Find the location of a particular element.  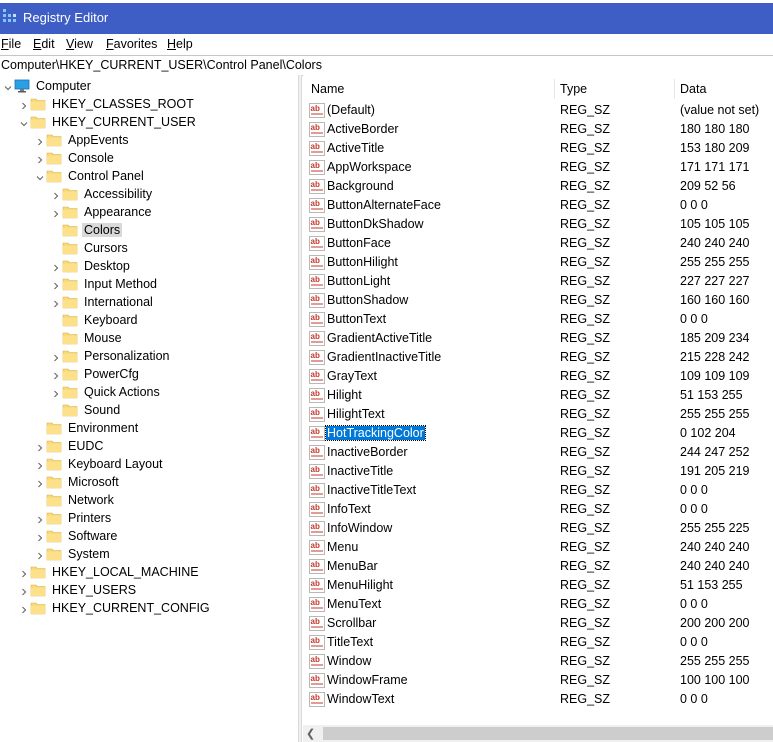

tree-node-console: Console is located at coordinates (149, 158).